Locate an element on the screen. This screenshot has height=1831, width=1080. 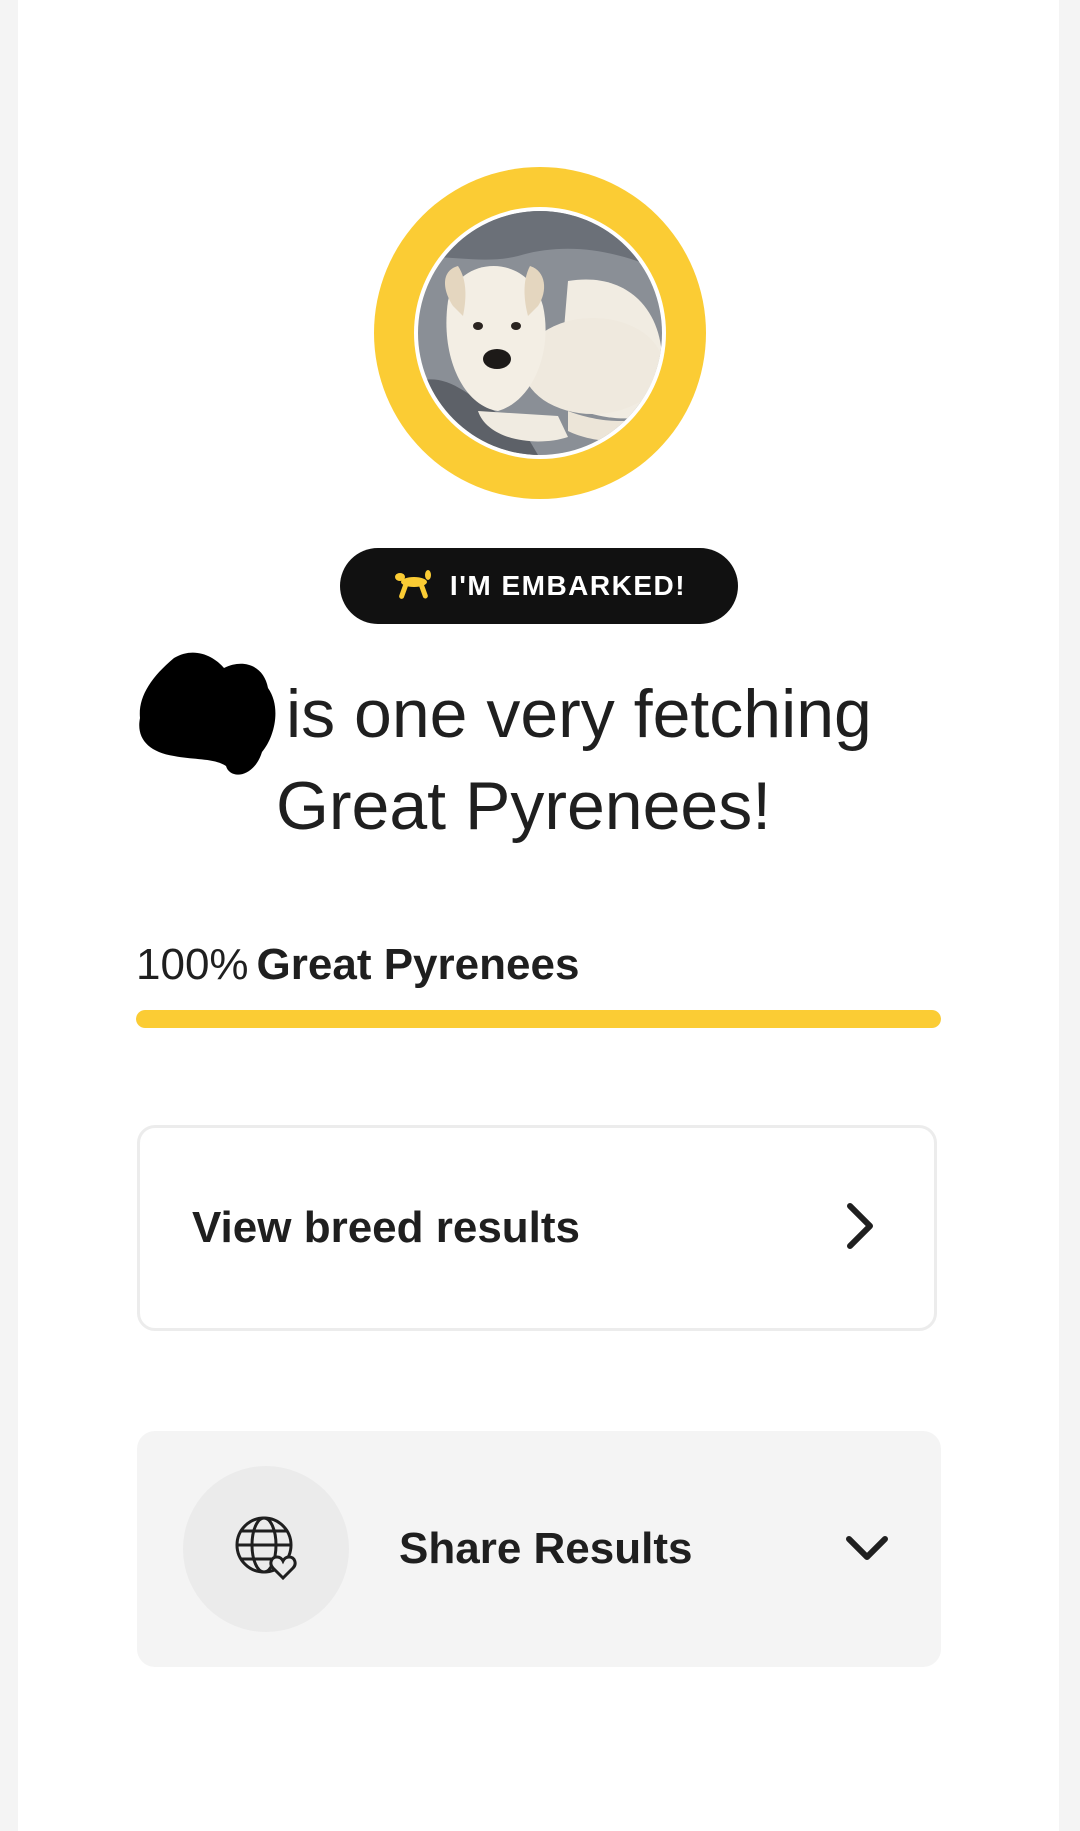
badge-label: I'M EMBARKED! is located at coordinates (568, 585).